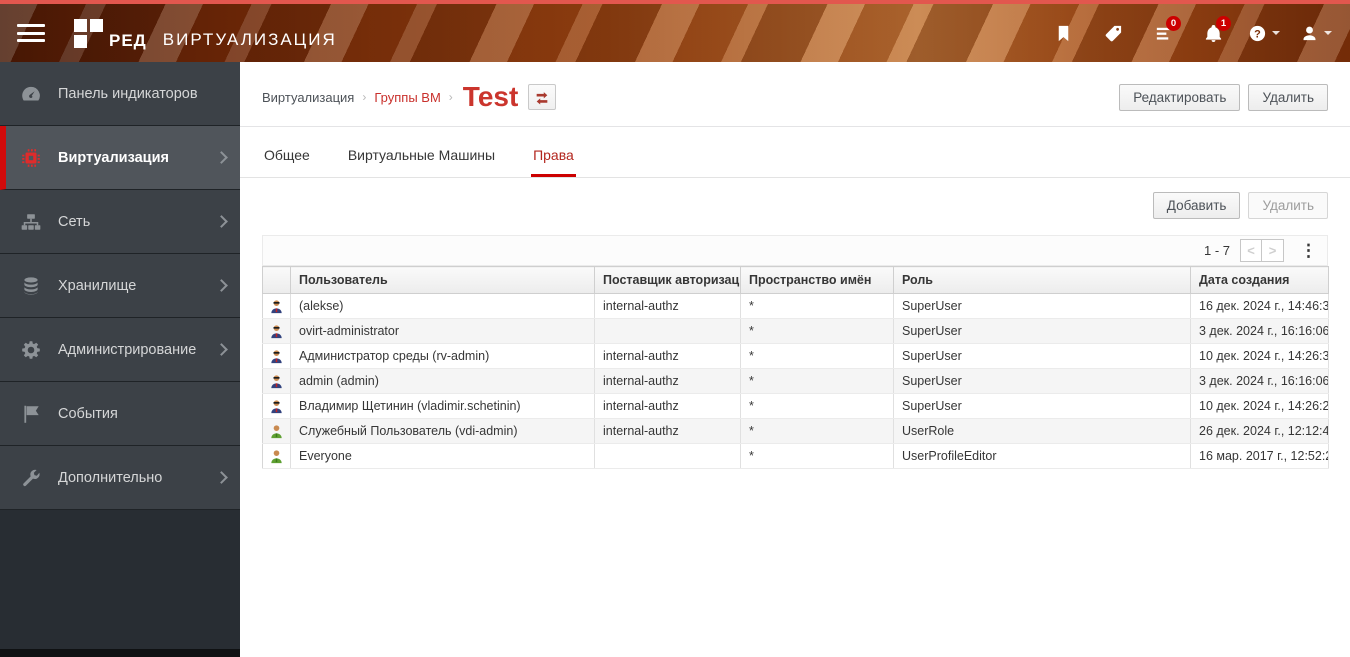 Image resolution: width=1350 pixels, height=657 pixels. What do you see at coordinates (1251, 250) in the screenshot?
I see `pager-prev-button: <` at bounding box center [1251, 250].